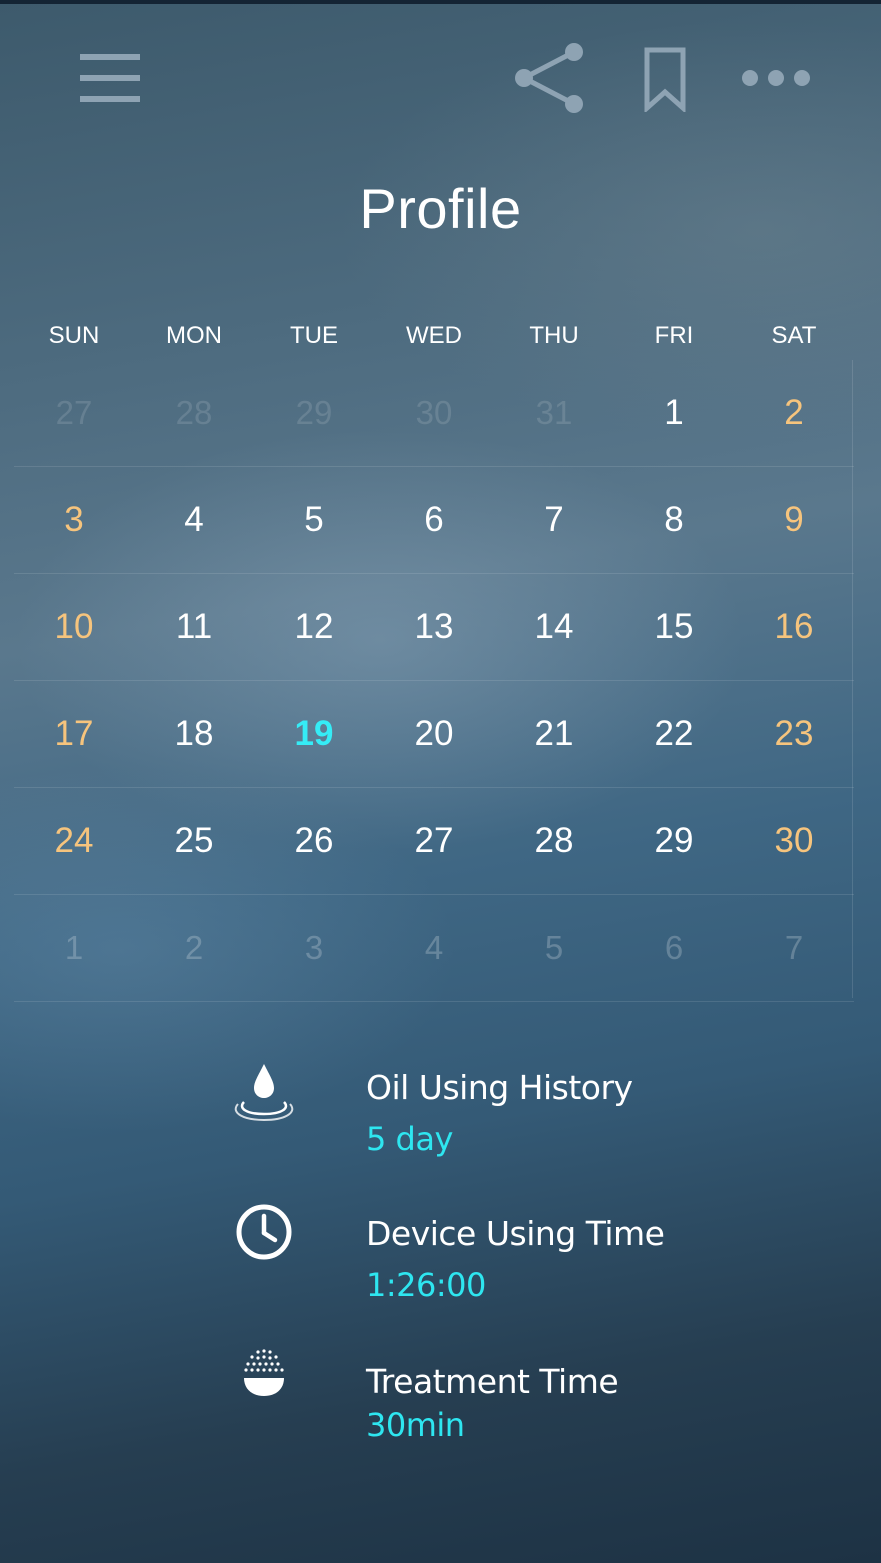  Describe the element at coordinates (852, 679) in the screenshot. I see `calendar-divider` at that location.